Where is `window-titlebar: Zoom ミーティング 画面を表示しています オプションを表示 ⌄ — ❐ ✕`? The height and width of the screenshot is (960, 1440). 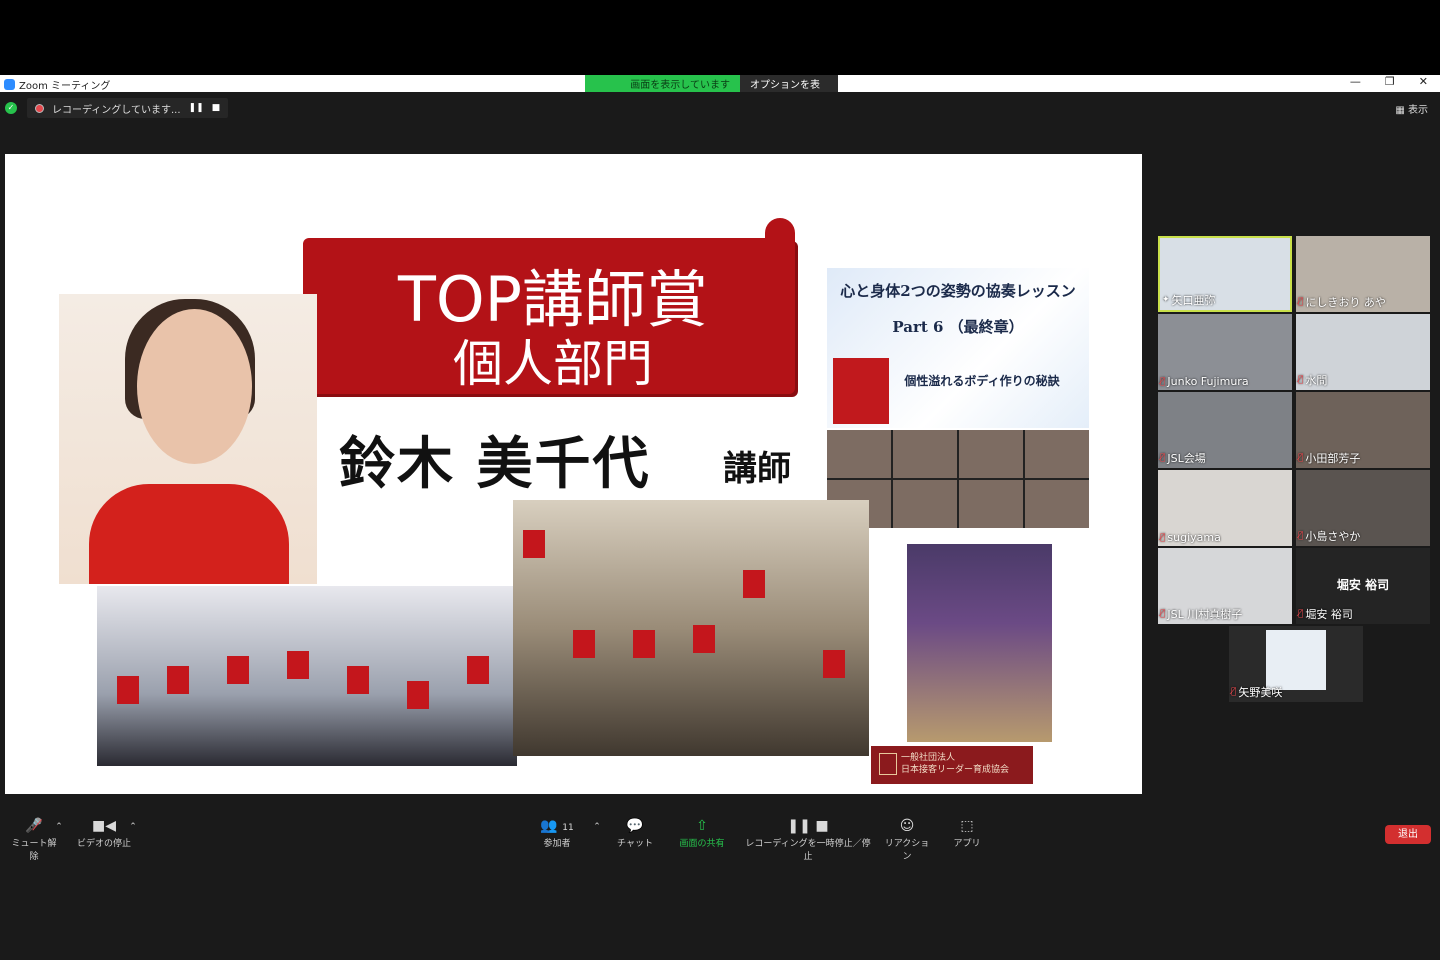 window-titlebar: Zoom ミーティング 画面を表示しています オプションを表示 ⌄ — ❐ ✕ is located at coordinates (720, 90).